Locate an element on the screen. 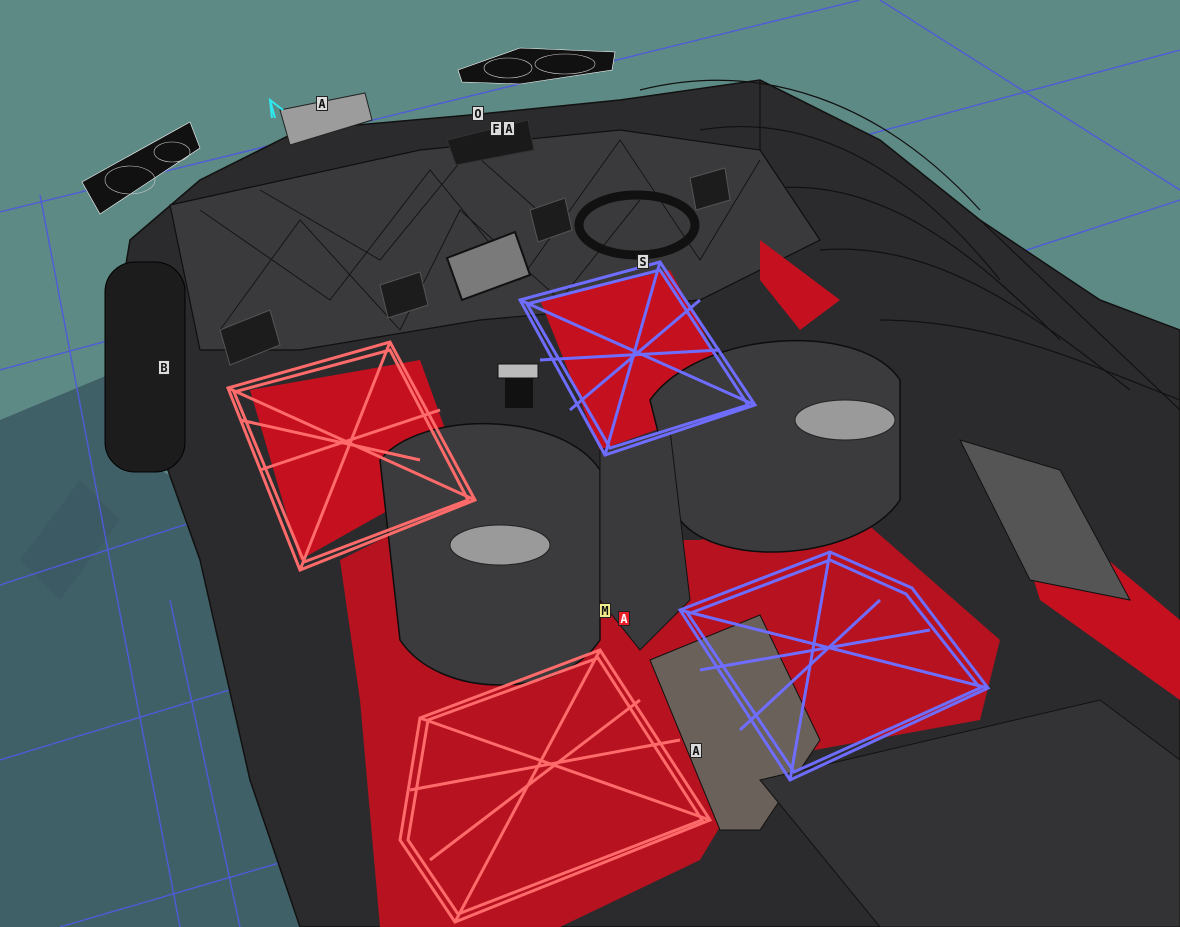  marker-m-center: M is located at coordinates (605, 610).